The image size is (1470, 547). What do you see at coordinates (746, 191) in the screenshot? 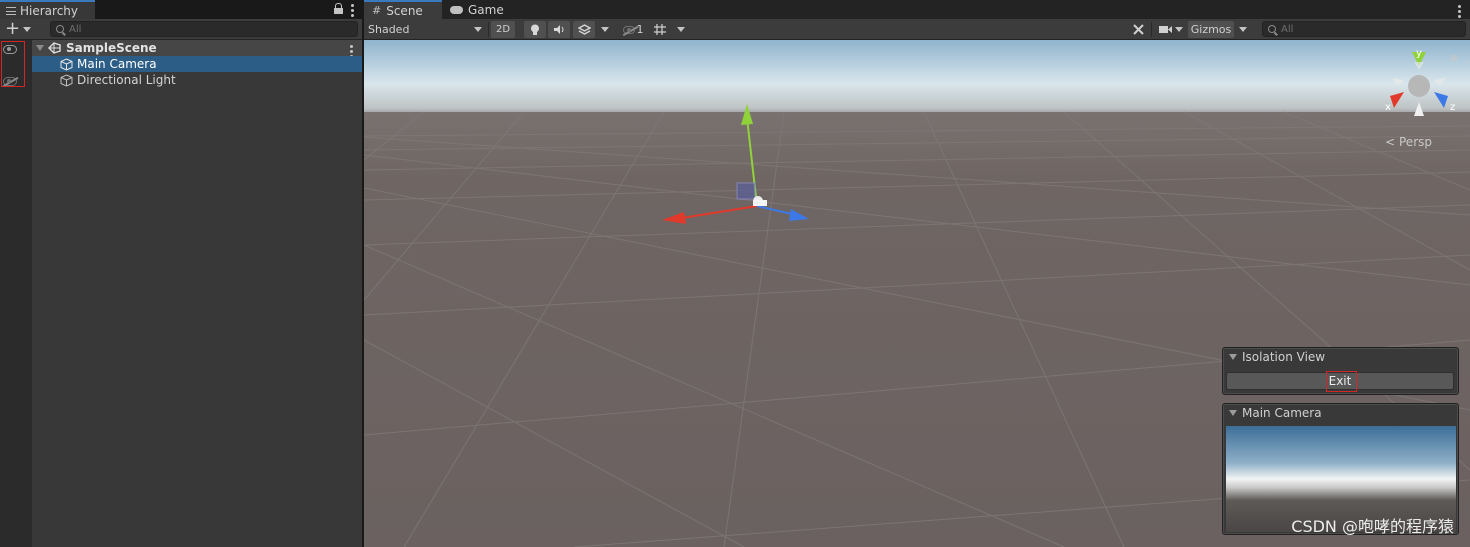
I see `plane-handle` at bounding box center [746, 191].